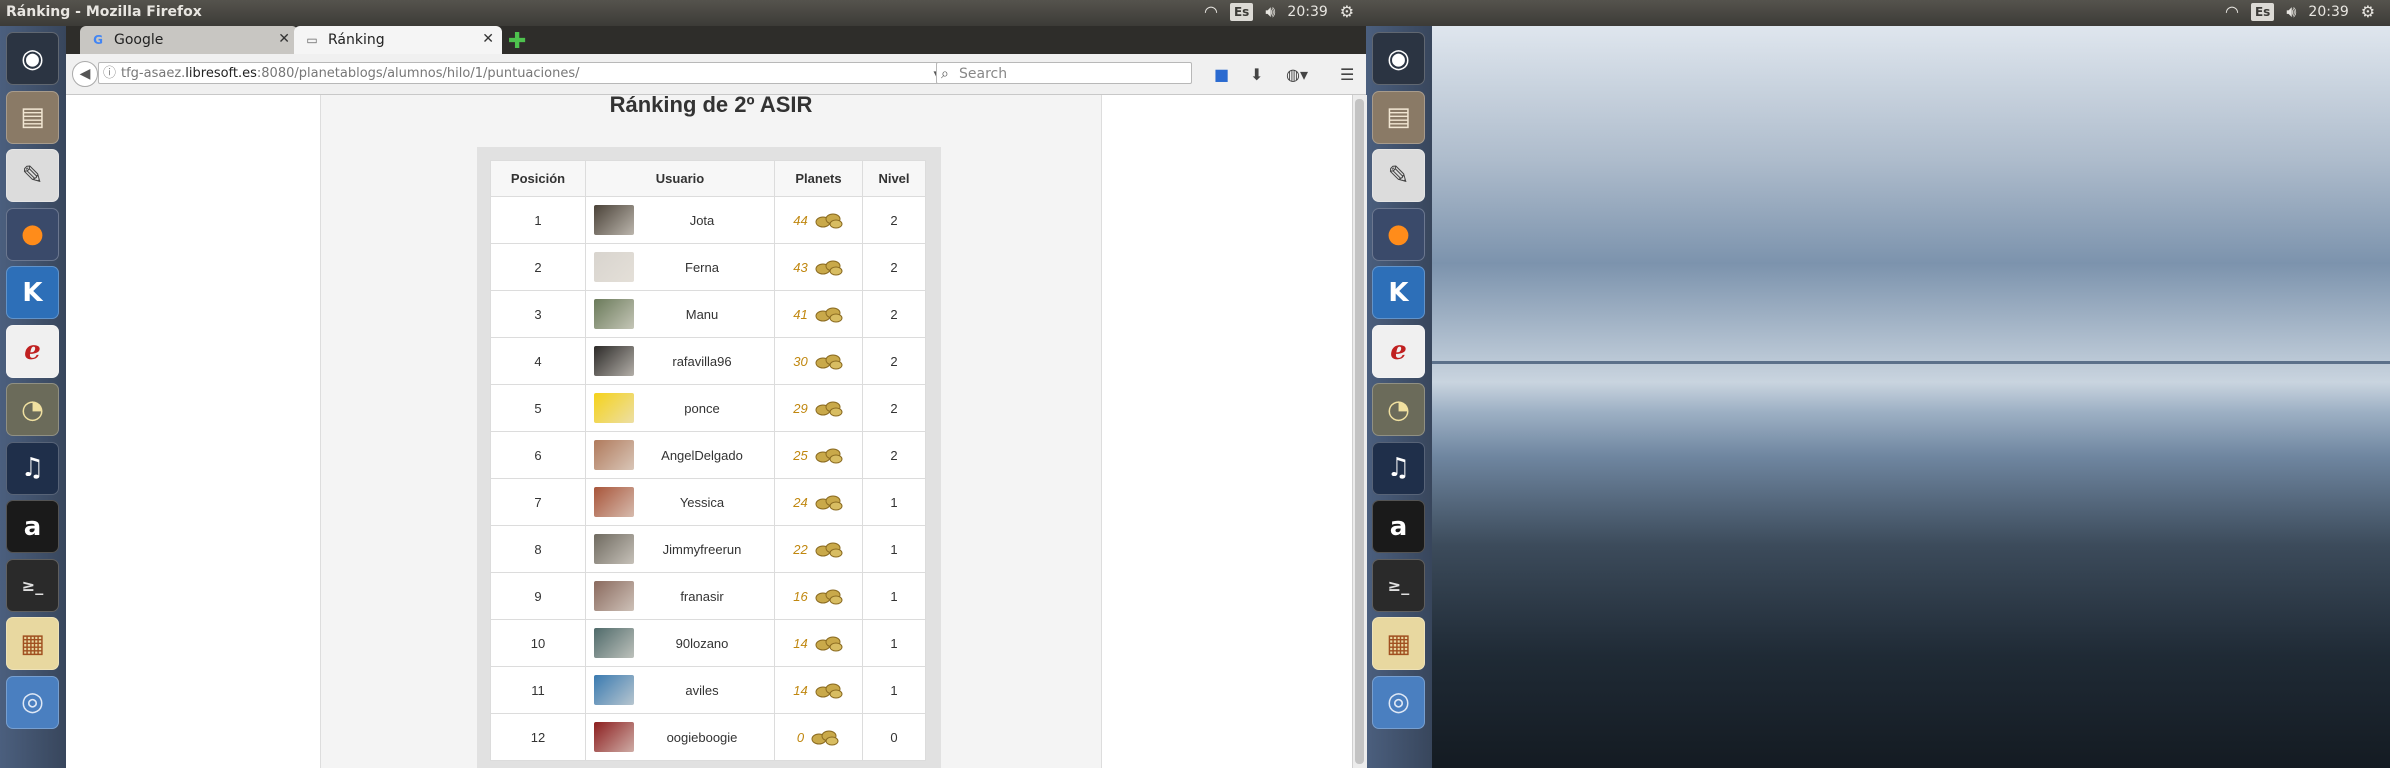 Image resolution: width=2390 pixels, height=768 pixels. I want to click on user-cell: rafavilla96, so click(680, 361).